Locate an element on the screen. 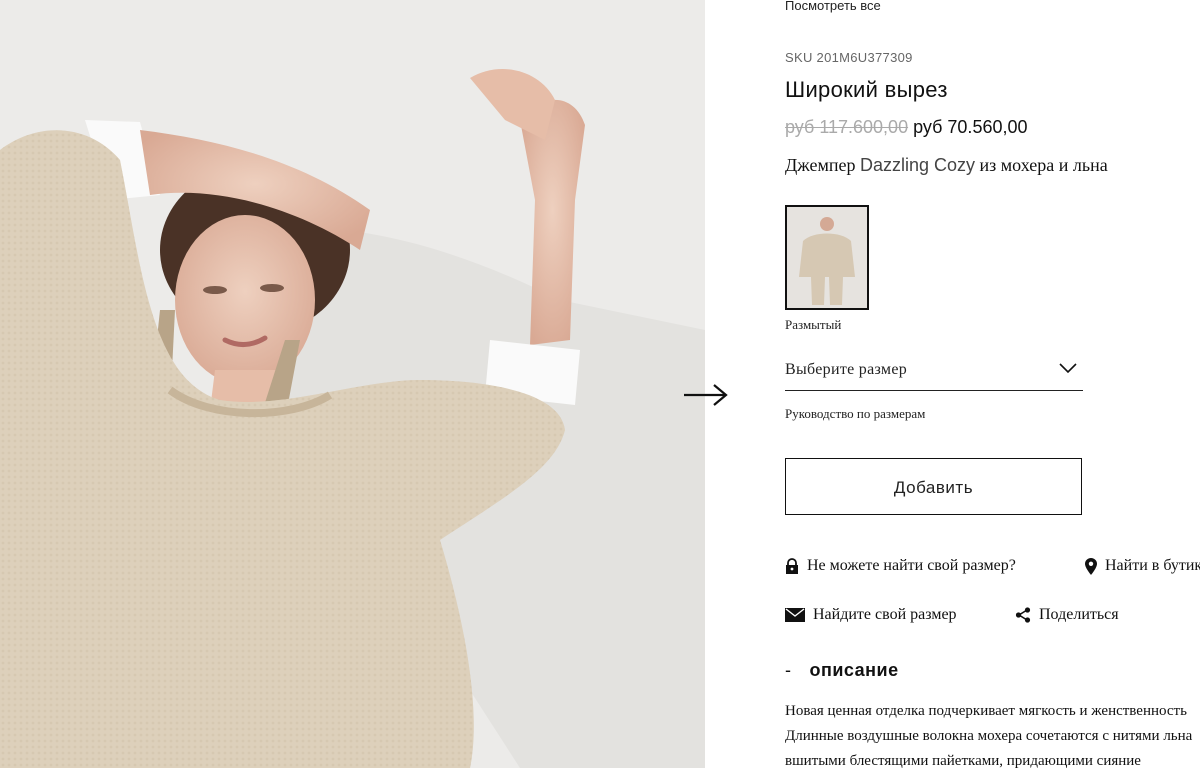 The width and height of the screenshot is (1200, 768). cant-find-size-link: Не можете найти свой размер? is located at coordinates (900, 566).